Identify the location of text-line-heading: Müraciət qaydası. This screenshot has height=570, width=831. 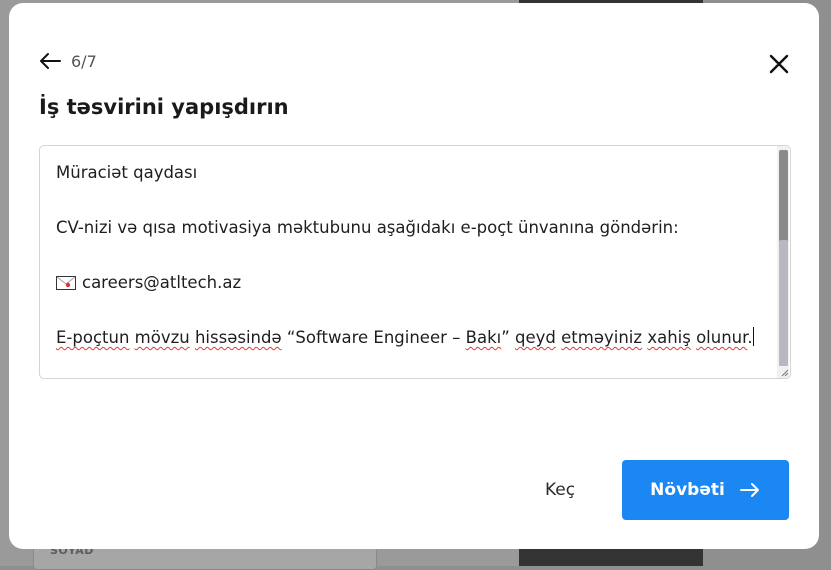
(127, 172).